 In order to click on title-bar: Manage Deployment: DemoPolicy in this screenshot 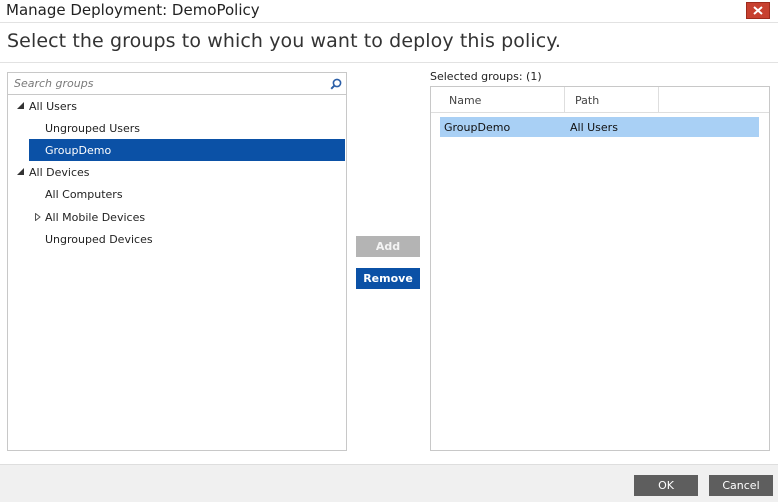, I will do `click(389, 11)`.